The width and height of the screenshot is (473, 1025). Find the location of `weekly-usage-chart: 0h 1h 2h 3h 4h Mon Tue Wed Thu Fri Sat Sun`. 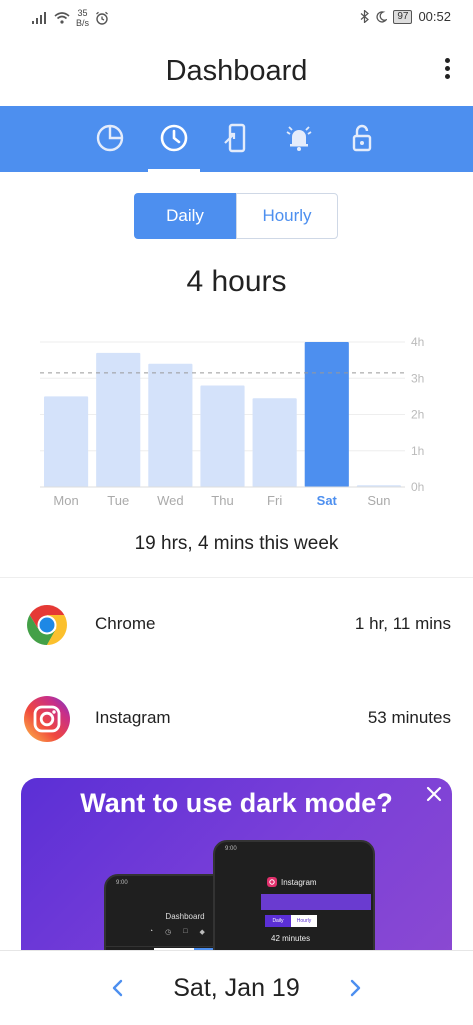

weekly-usage-chart: 0h 1h 2h 3h 4h Mon Tue Wed Thu Fri Sat Sun is located at coordinates (232, 421).